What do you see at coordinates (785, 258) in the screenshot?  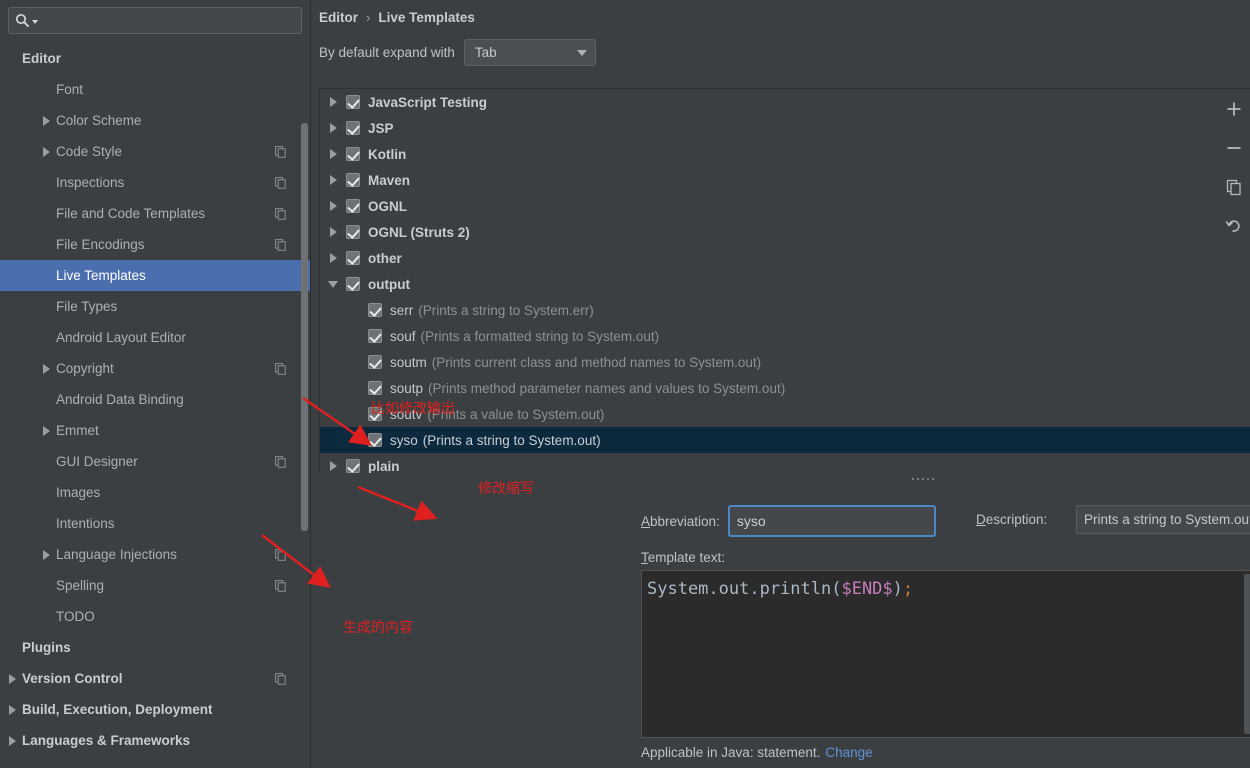 I see `template-row: other` at bounding box center [785, 258].